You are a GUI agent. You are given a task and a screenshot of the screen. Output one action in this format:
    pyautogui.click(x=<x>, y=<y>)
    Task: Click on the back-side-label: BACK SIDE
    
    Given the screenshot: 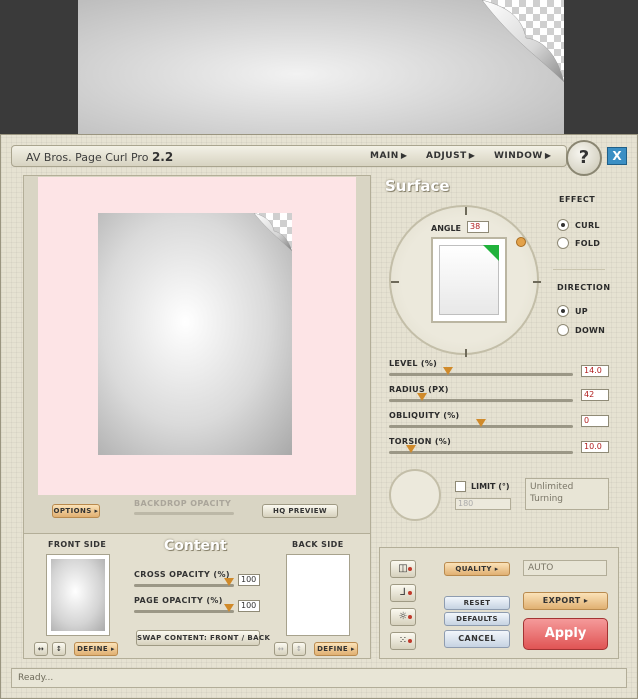 What is the action you would take?
    pyautogui.click(x=318, y=544)
    